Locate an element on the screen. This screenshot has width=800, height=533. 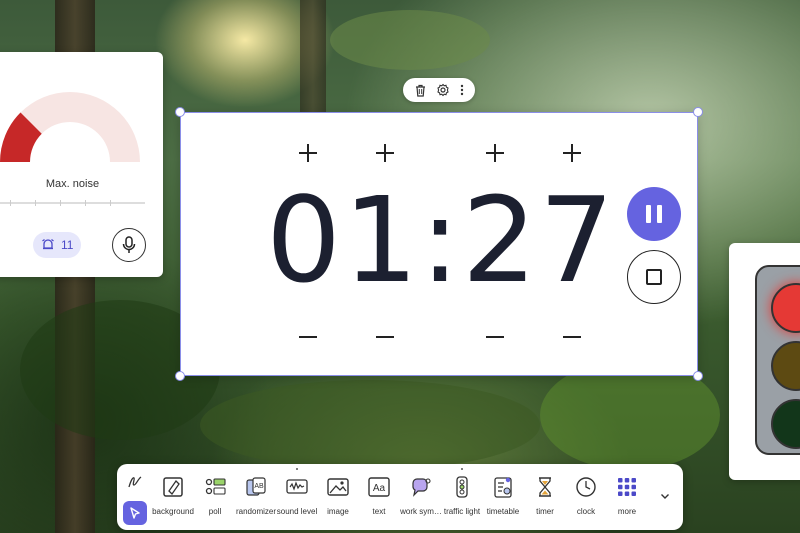
resize-handle-top-left is located at coordinates (180, 112).